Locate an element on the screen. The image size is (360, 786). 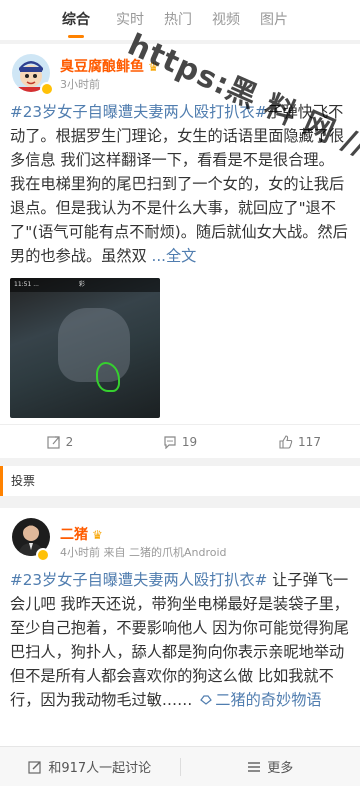
video-thumbnail: 11:51 ... 彩 is located at coordinates (85, 348).